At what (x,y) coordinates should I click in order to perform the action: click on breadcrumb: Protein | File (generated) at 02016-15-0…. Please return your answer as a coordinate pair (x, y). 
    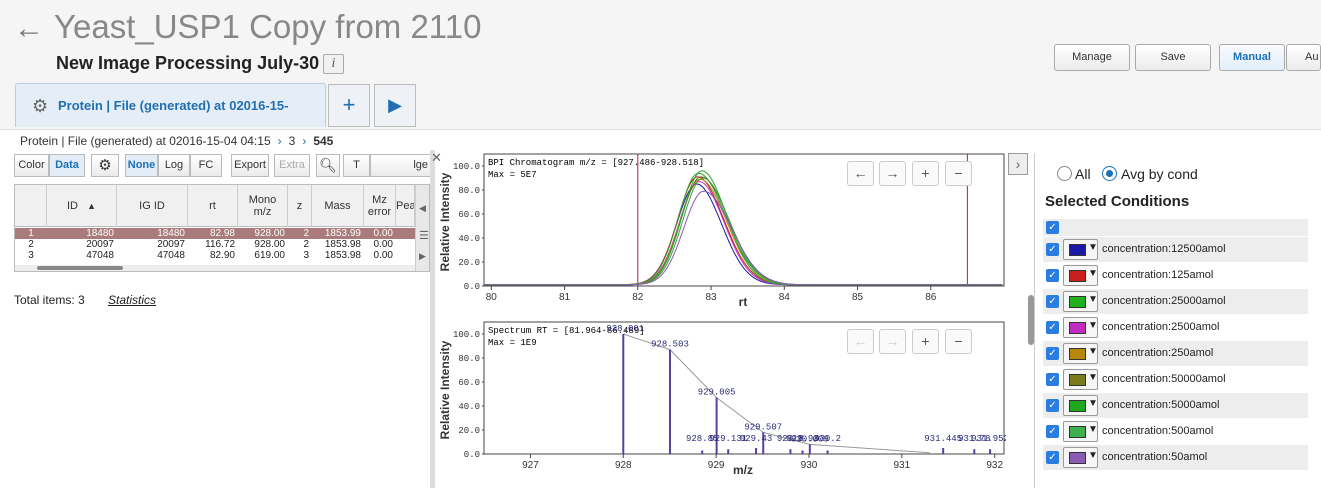
    Looking at the image, I should click on (176, 141).